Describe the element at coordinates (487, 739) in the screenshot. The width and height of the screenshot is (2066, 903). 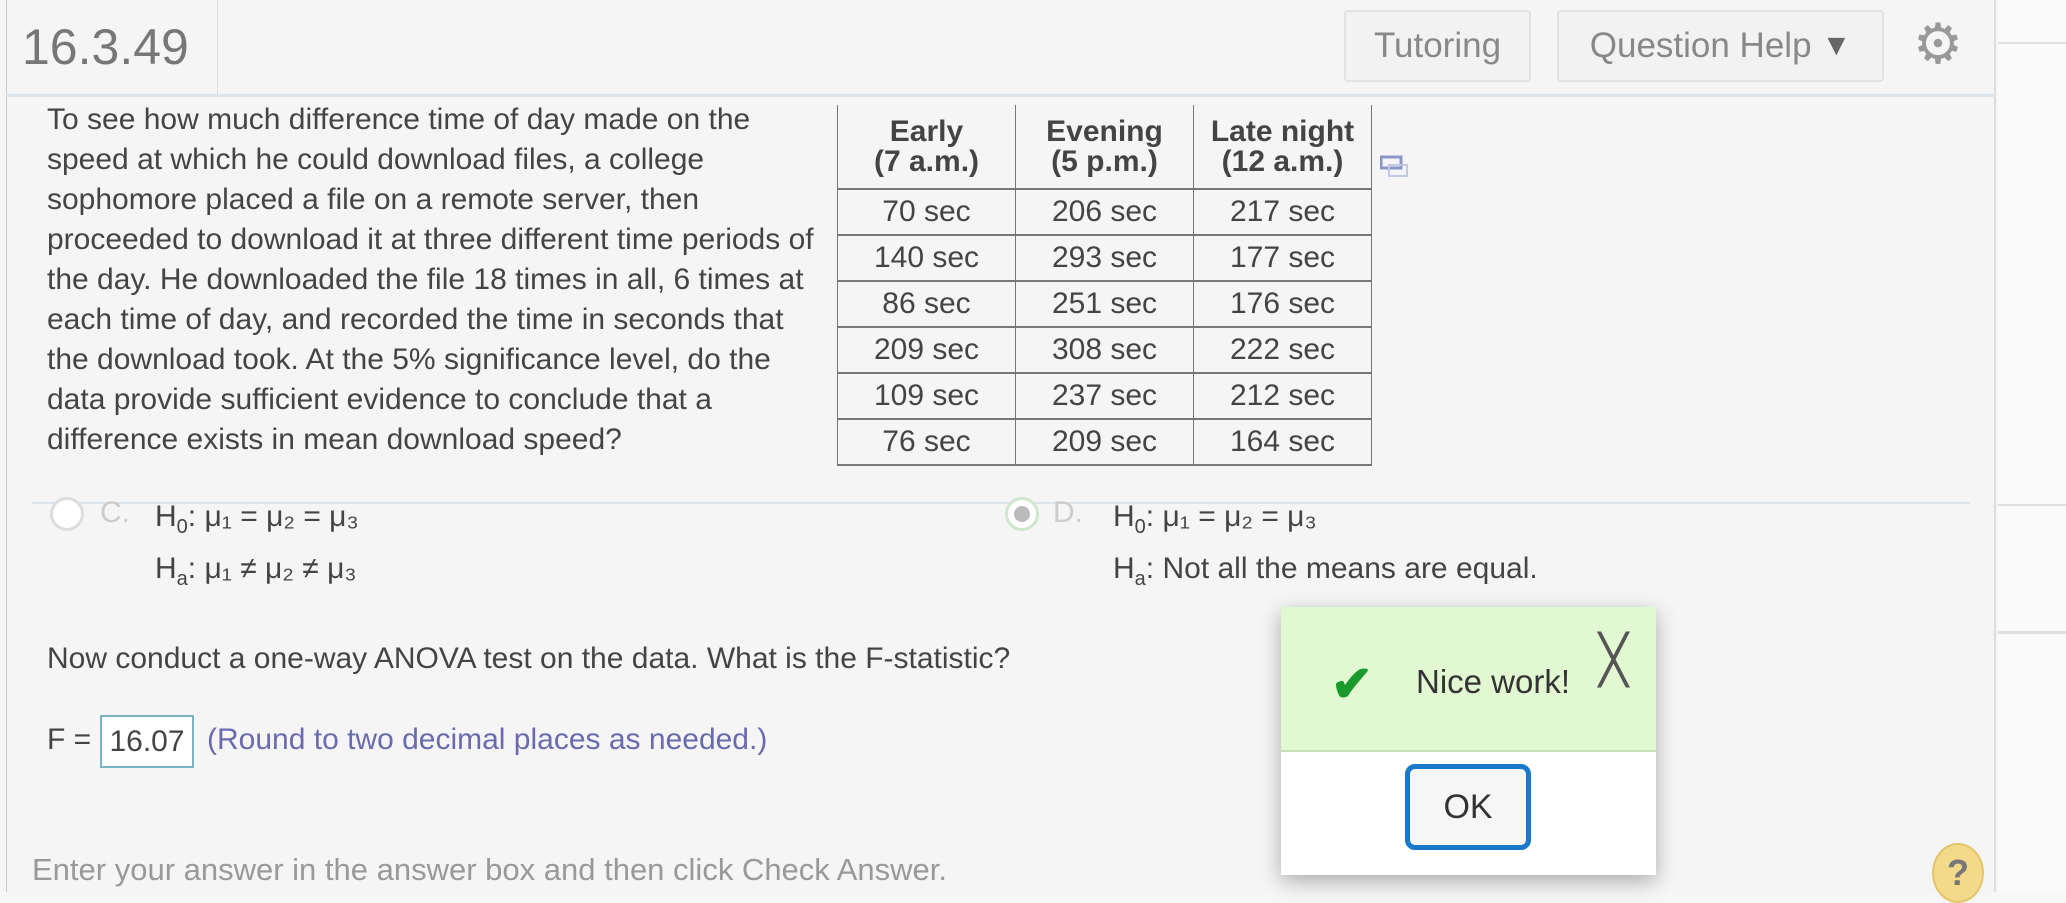
I see `rounding-hint: (Round to two decimal places as needed.)` at that location.